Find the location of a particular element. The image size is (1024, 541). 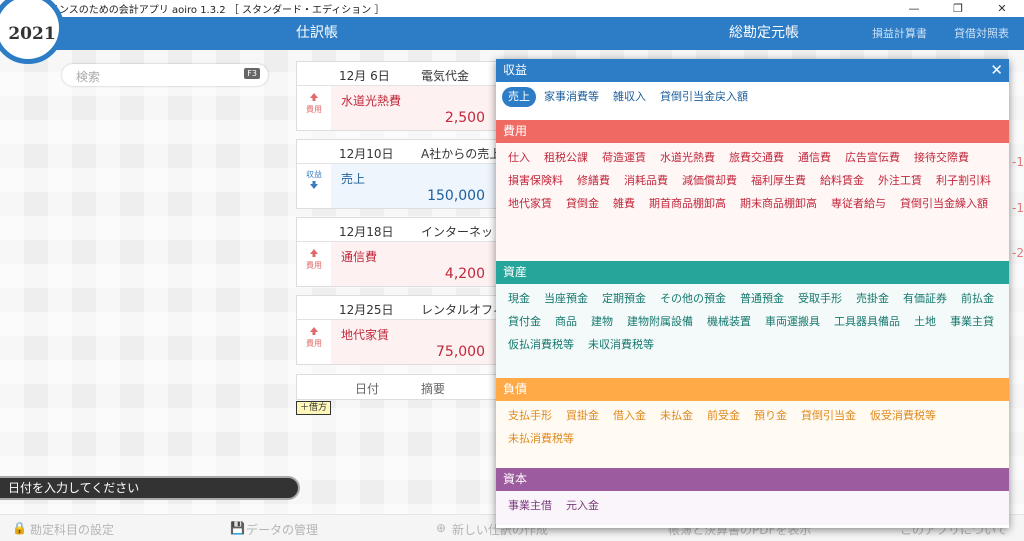

account-option: 利子割引料 is located at coordinates (963, 181).